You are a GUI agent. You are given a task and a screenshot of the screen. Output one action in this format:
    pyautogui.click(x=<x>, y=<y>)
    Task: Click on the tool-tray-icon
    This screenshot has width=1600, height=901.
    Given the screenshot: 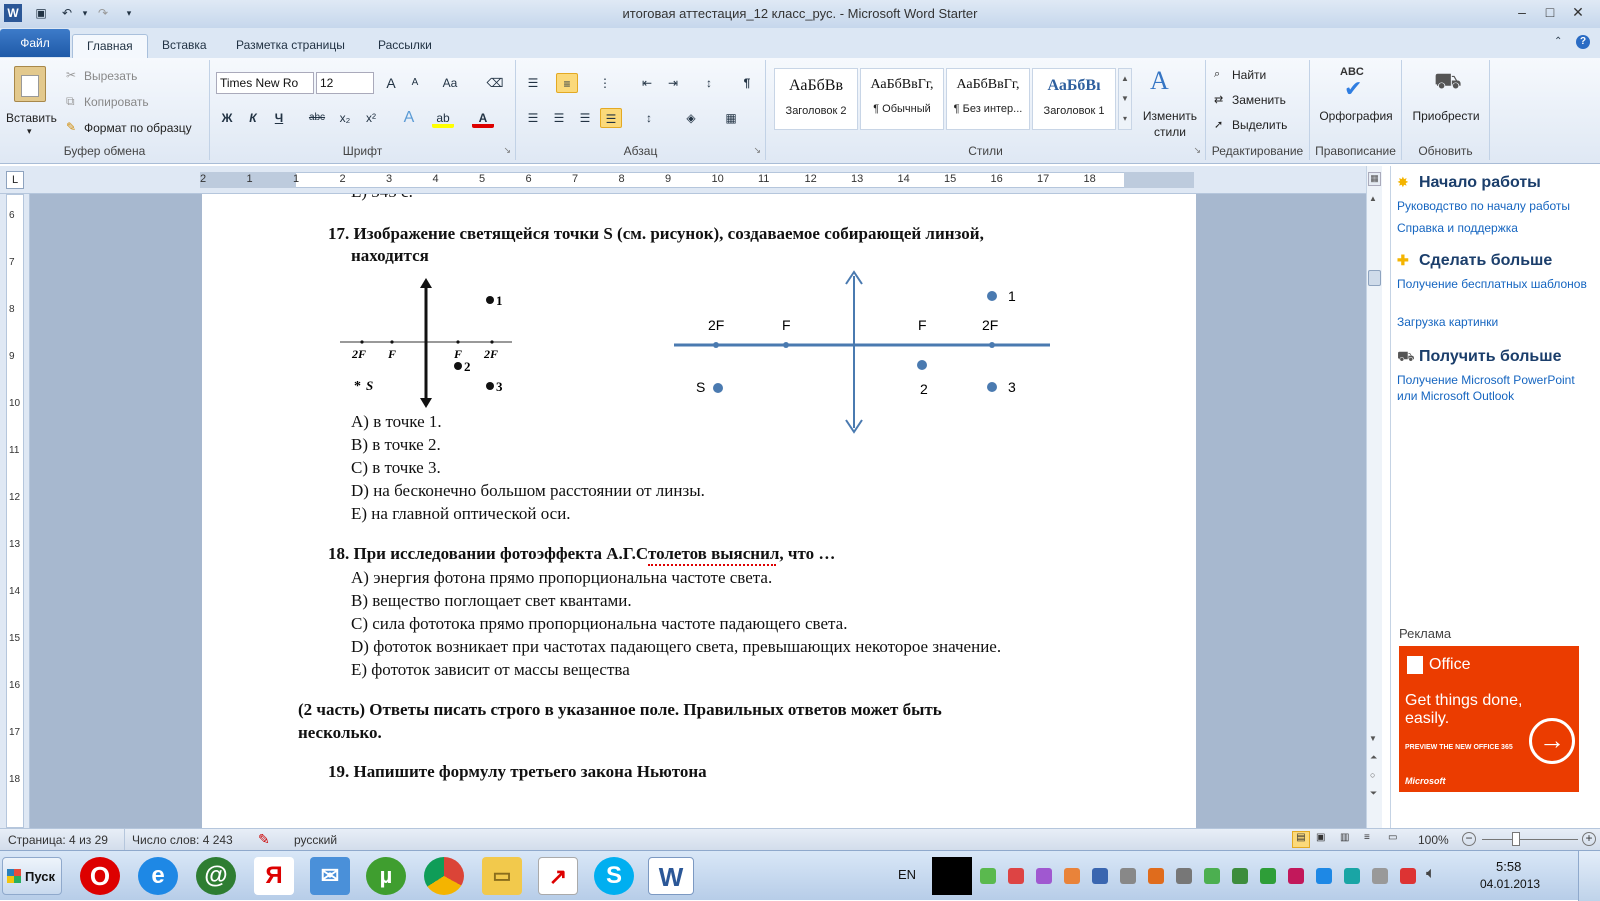 What is the action you would take?
    pyautogui.click(x=1240, y=876)
    